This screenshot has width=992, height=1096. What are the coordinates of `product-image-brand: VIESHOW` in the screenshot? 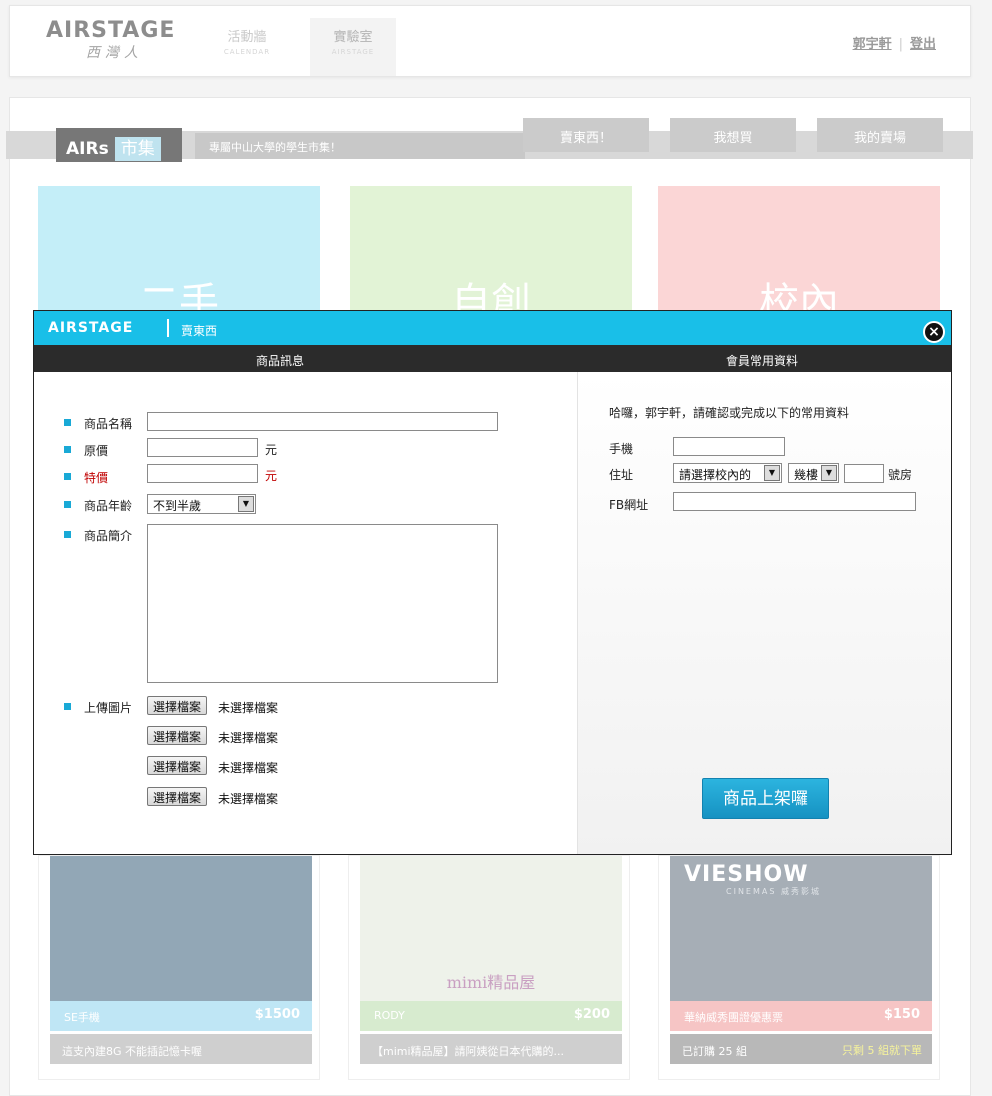 It's located at (746, 874).